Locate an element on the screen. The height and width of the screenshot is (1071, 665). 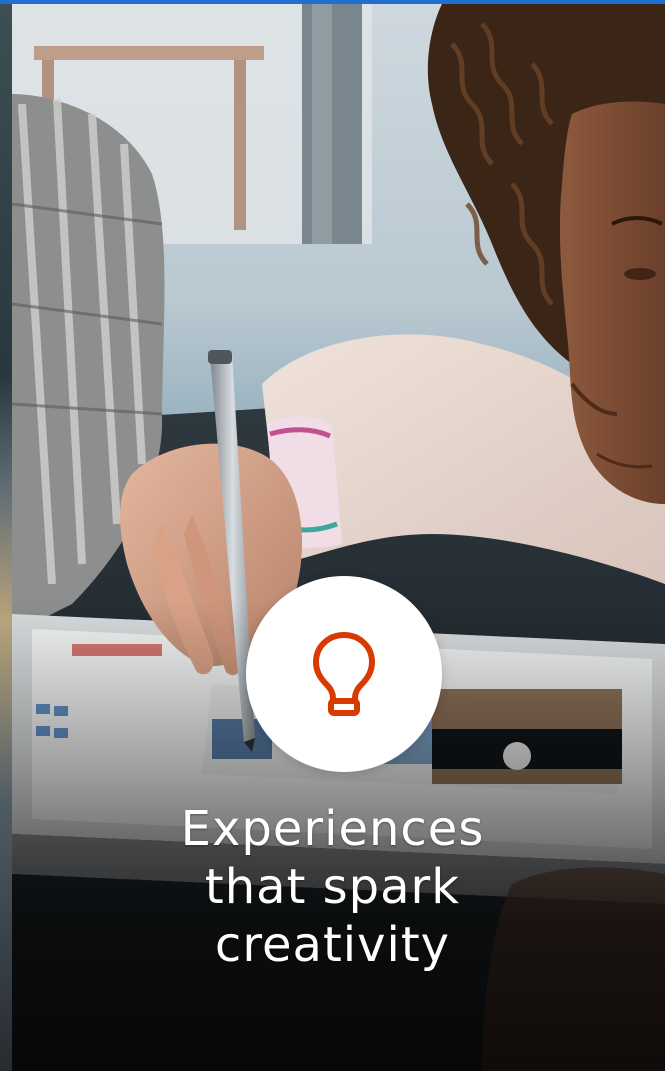
headline-line-3: creativity is located at coordinates (332, 945).